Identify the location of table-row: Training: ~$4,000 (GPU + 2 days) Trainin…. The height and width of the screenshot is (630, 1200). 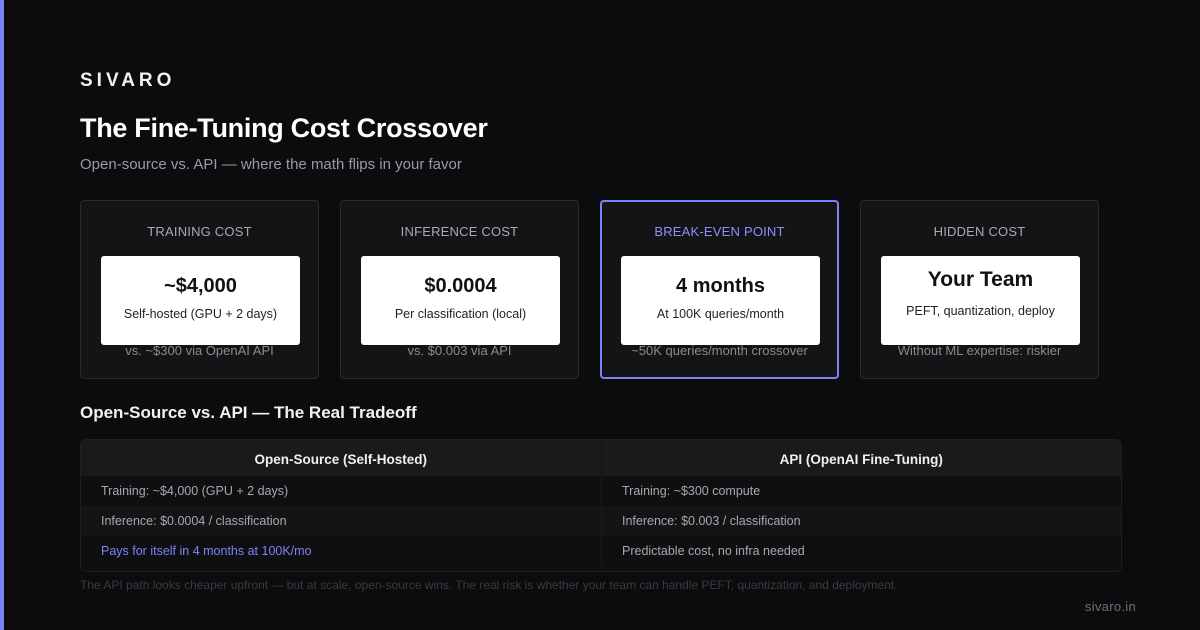
(601, 491).